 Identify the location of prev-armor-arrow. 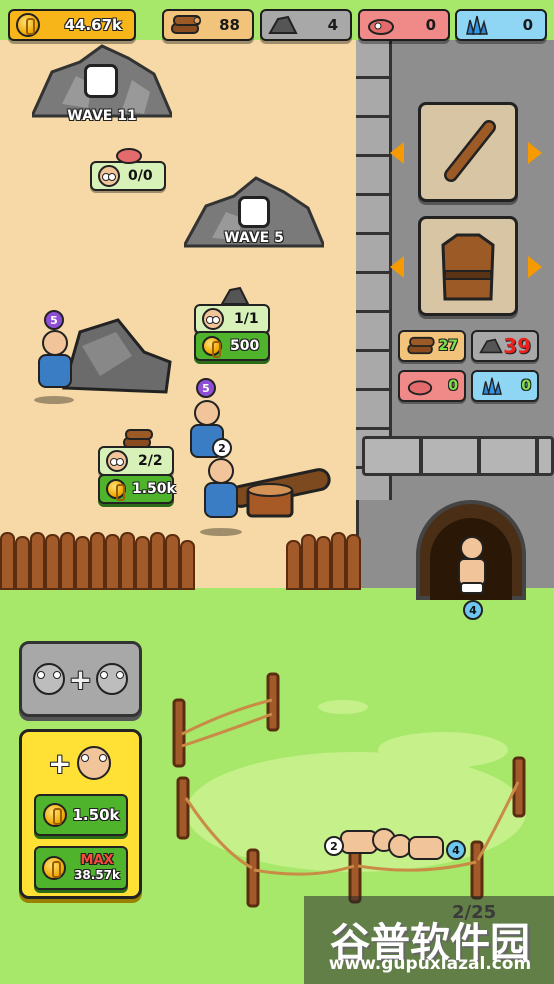
(397, 267).